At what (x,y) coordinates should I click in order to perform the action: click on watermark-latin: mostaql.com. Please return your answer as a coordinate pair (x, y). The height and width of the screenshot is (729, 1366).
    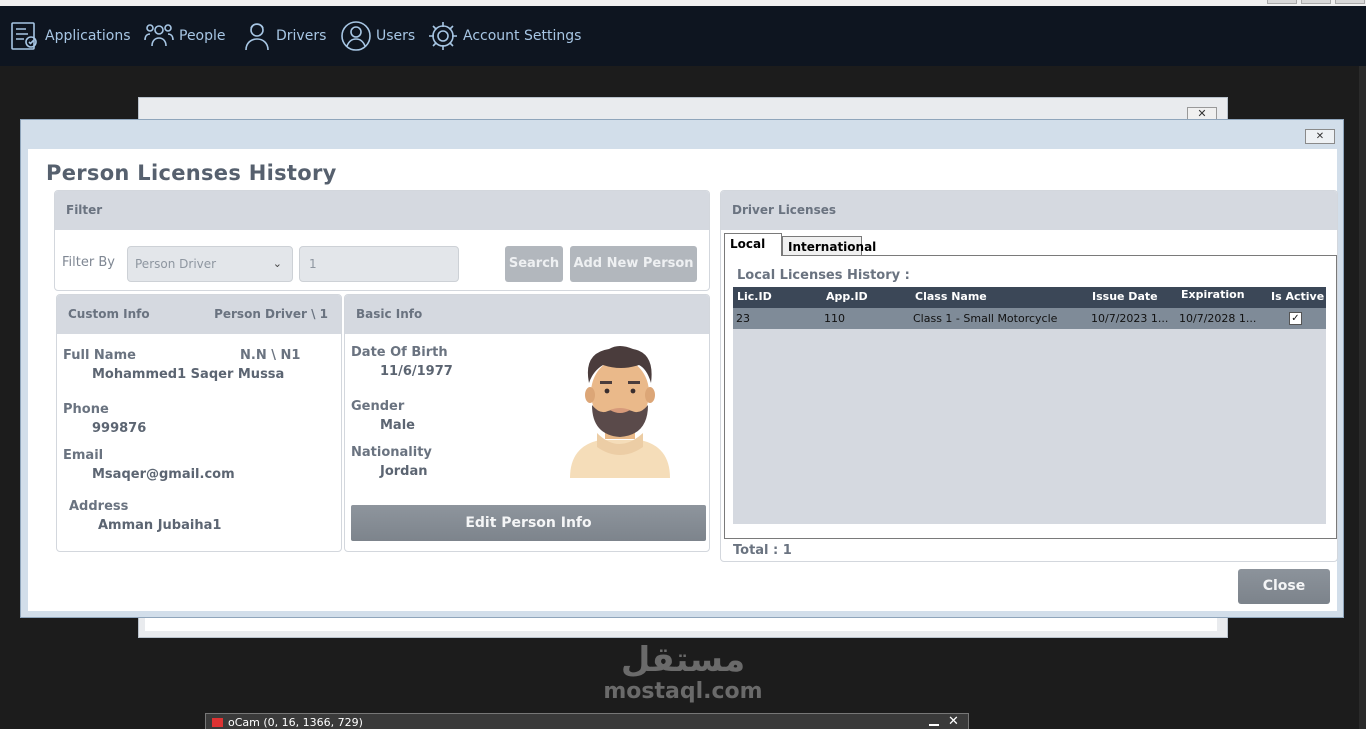
    Looking at the image, I should click on (683, 691).